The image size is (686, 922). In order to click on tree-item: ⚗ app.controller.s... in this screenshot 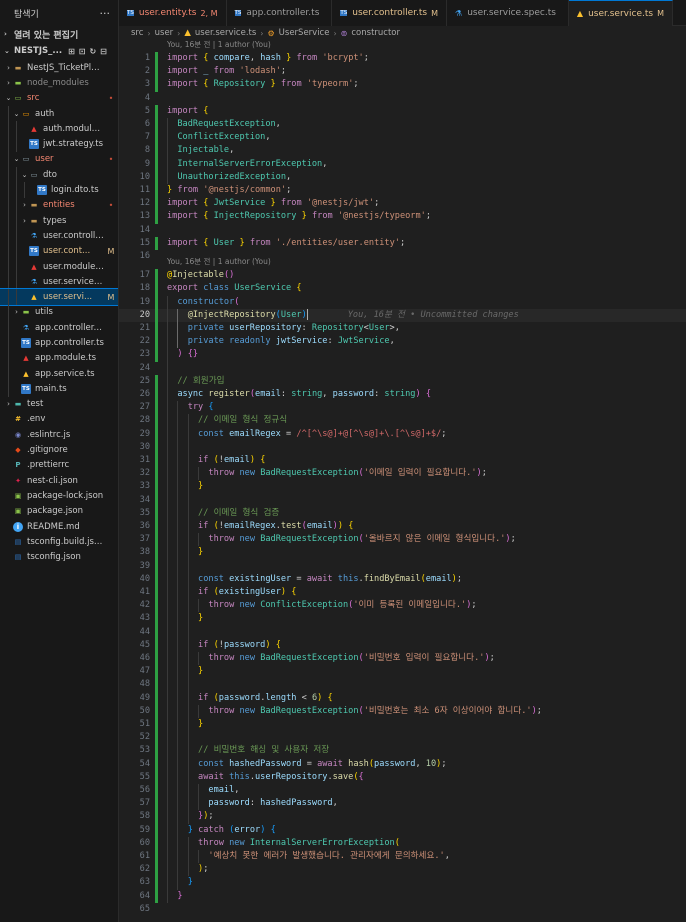, I will do `click(59, 328)`.